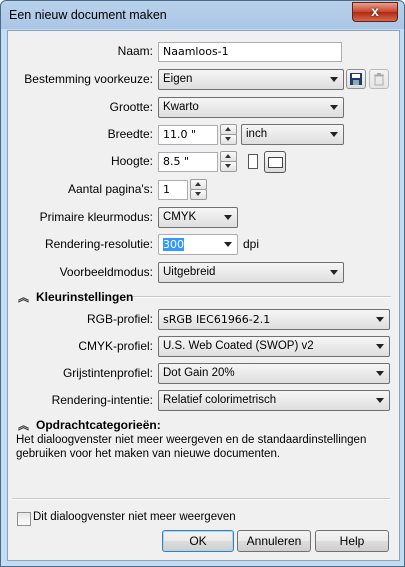  I want to click on row-kleurmodus: Primaire kleurmodus: CMYK, so click(203, 218).